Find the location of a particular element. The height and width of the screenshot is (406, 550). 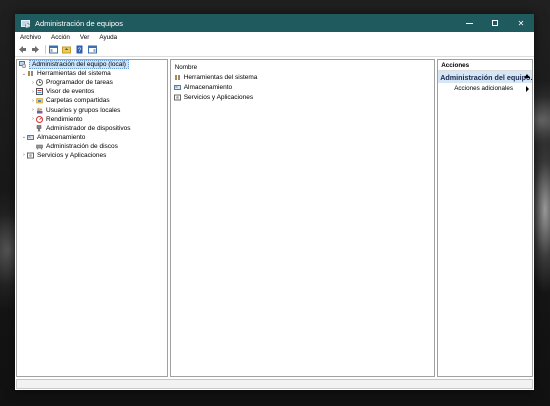

forward-arrow-icon is located at coordinates (35, 49).